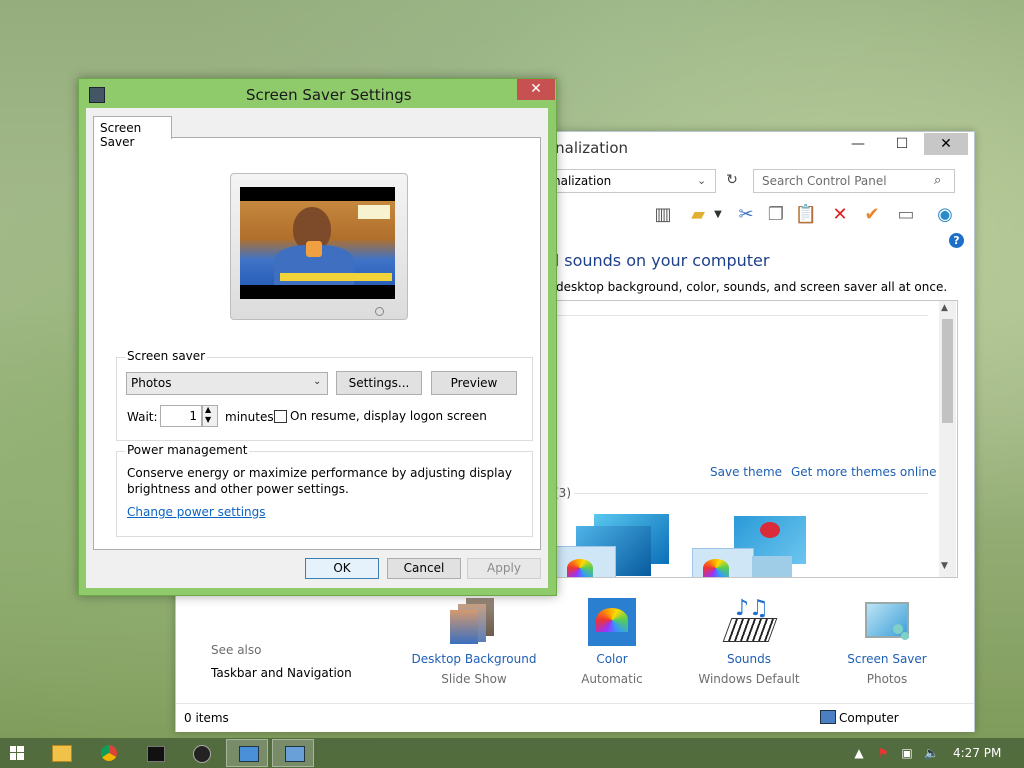 The height and width of the screenshot is (768, 1024). What do you see at coordinates (828, 717) in the screenshot?
I see `computer-icon` at bounding box center [828, 717].